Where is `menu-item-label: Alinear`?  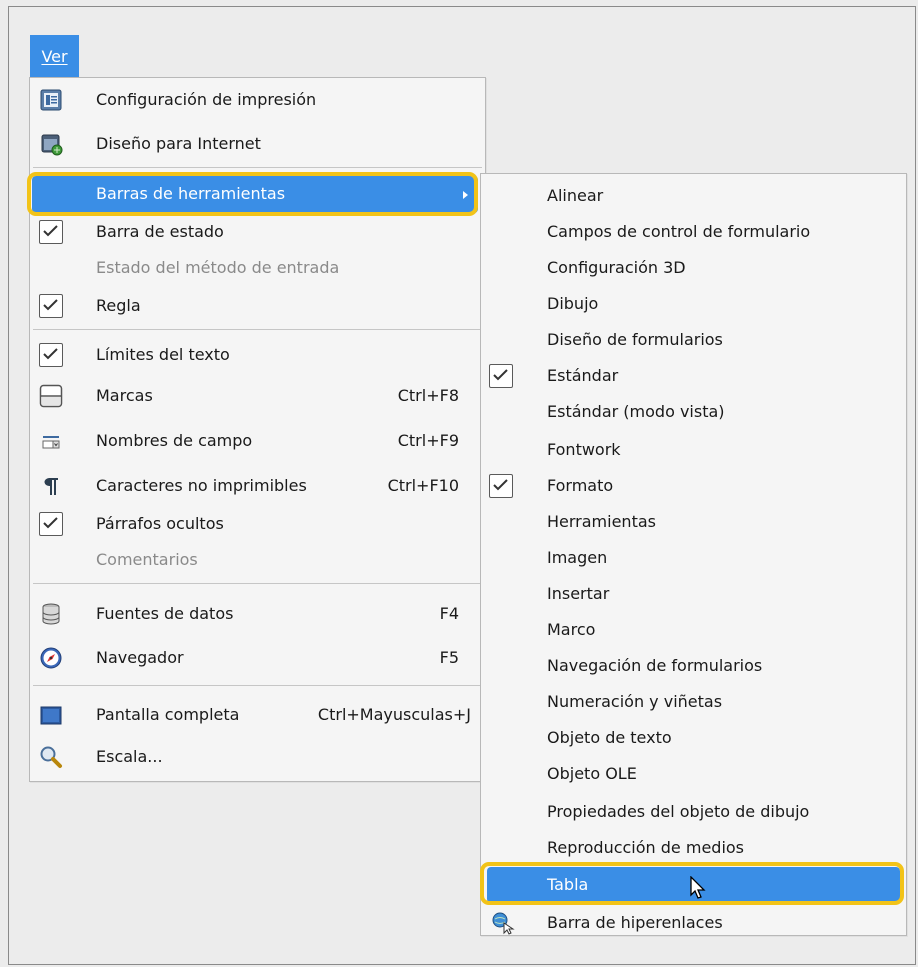
menu-item-label: Alinear is located at coordinates (575, 195).